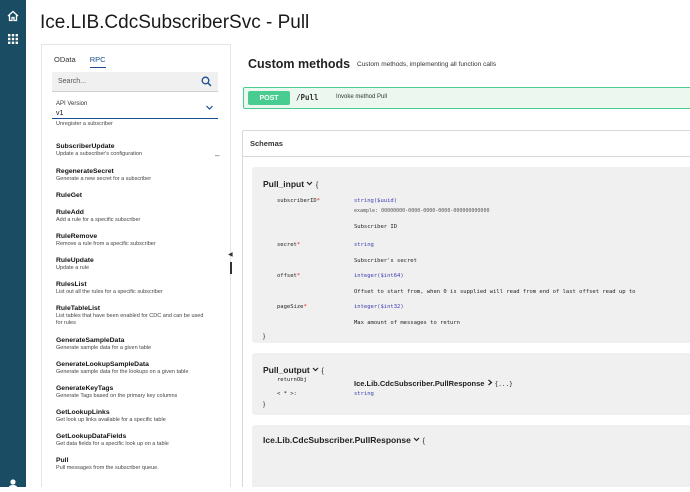 The width and height of the screenshot is (690, 492). I want to click on list-item: RuleGet, so click(138, 195).